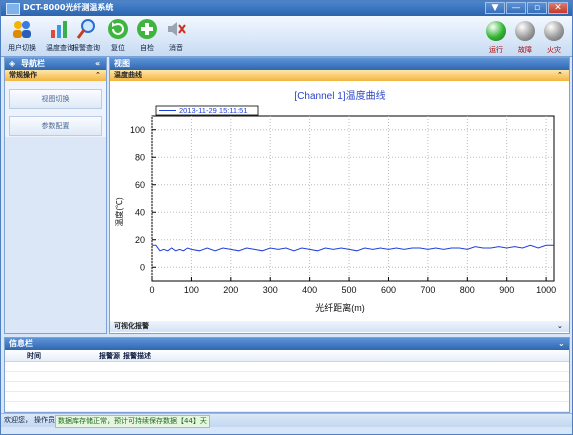 Image resolution: width=573 pixels, height=435 pixels. What do you see at coordinates (142, 267) in the screenshot?
I see `y-tick-label: 0` at bounding box center [142, 267].